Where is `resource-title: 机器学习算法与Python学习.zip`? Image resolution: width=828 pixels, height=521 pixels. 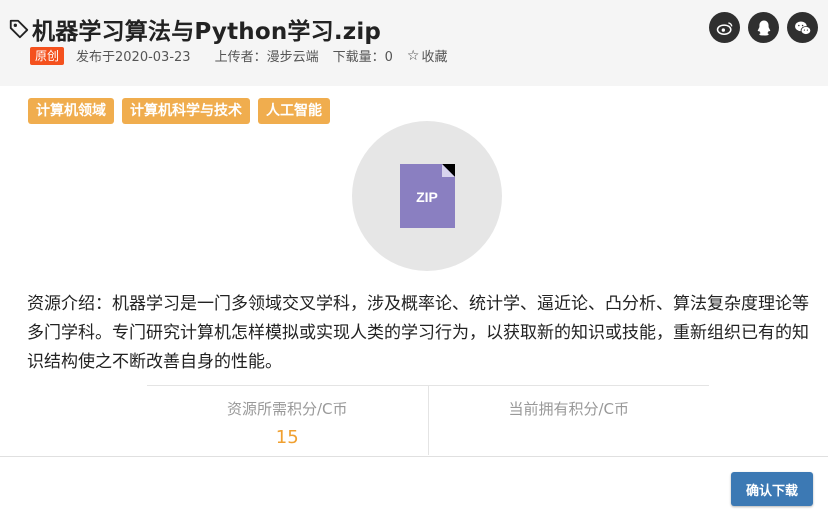 resource-title: 机器学习算法与Python学习.zip is located at coordinates (207, 32).